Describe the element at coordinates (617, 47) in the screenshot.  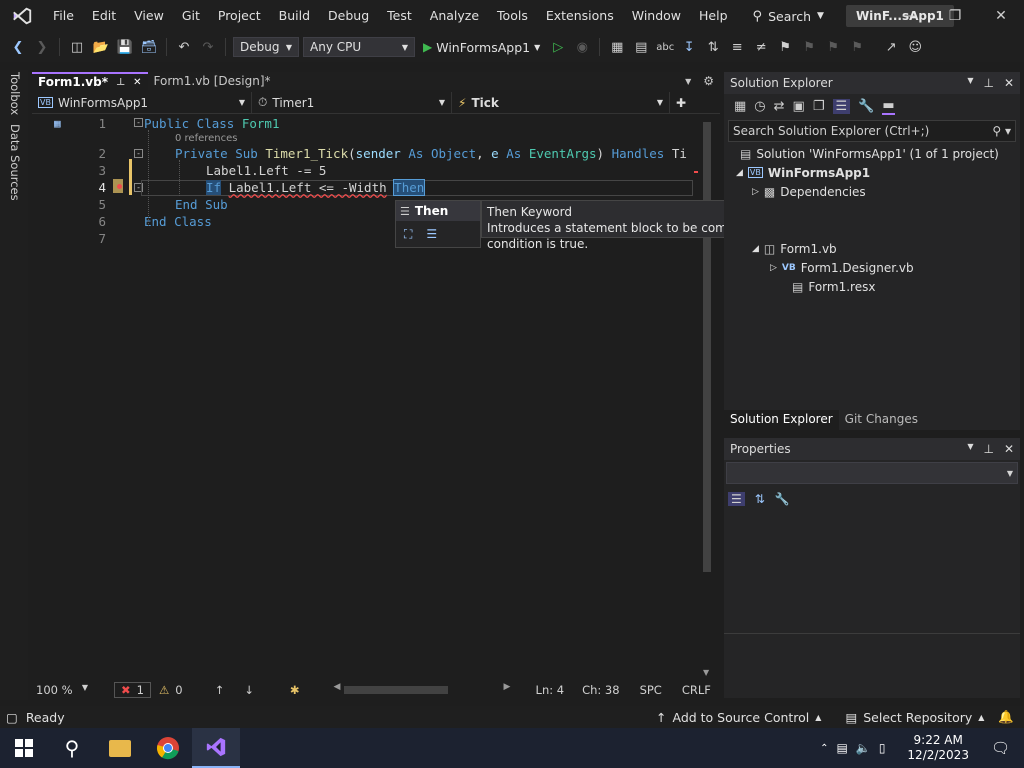
I see `browse-icon: ▦` at that location.